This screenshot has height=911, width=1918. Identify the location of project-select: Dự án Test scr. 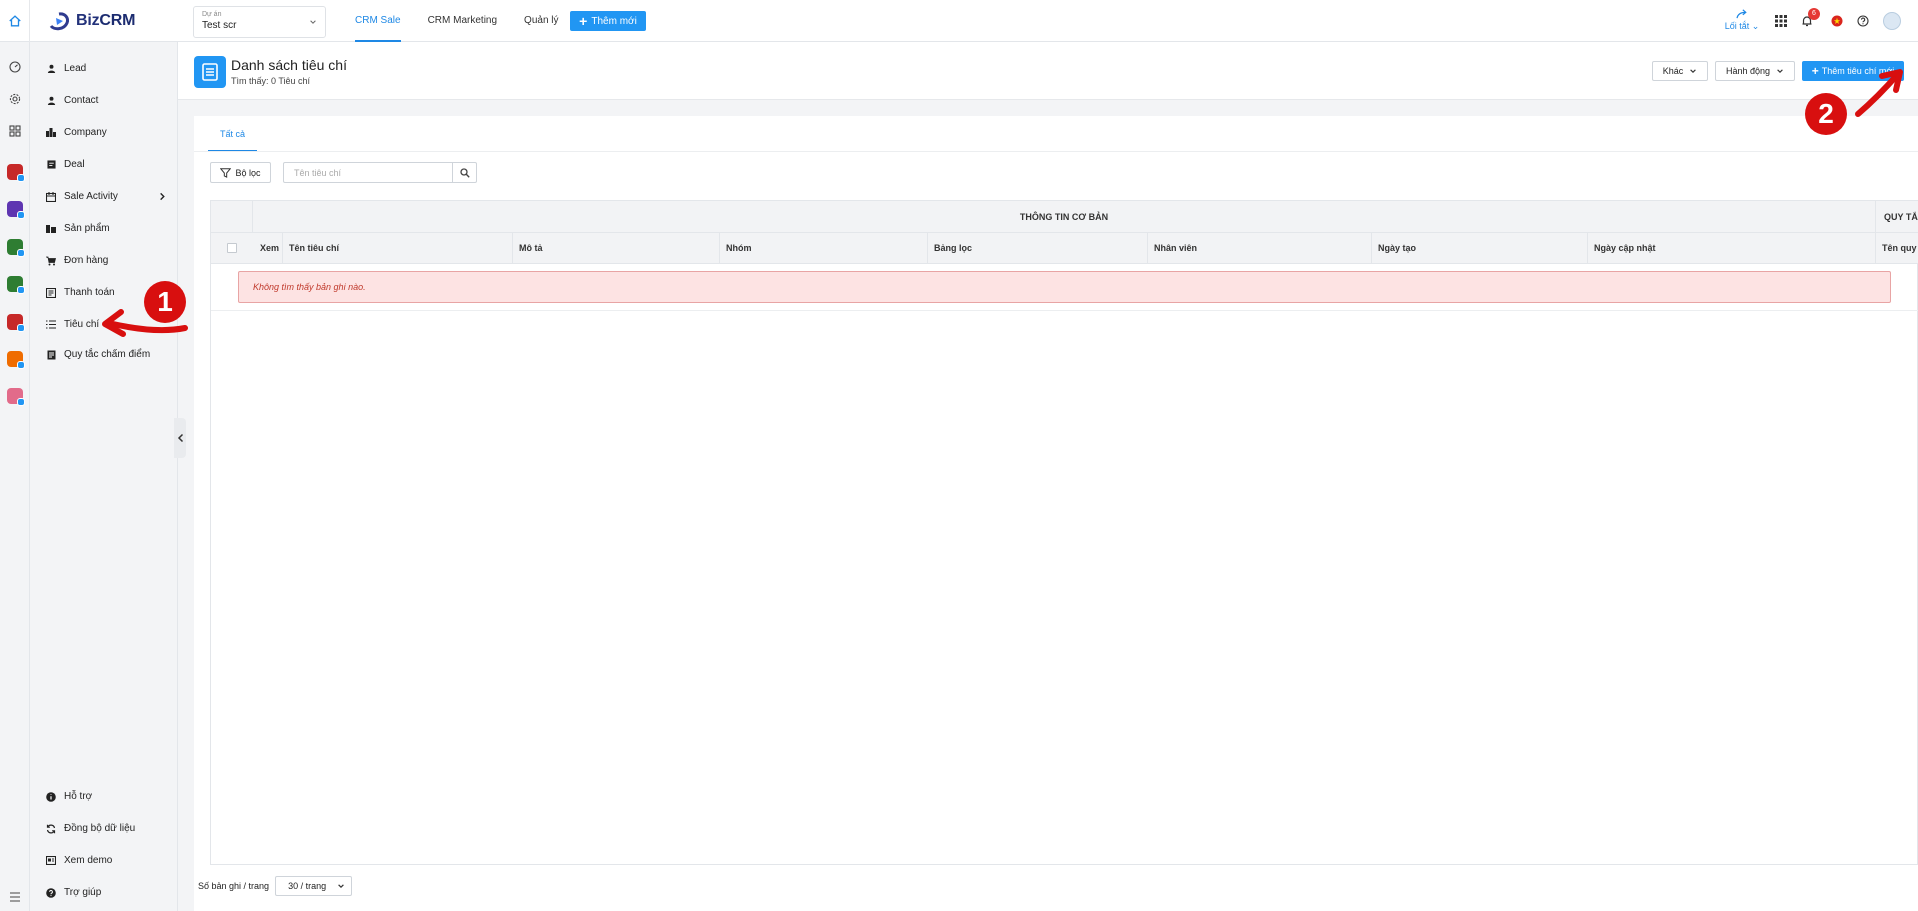
(259, 22).